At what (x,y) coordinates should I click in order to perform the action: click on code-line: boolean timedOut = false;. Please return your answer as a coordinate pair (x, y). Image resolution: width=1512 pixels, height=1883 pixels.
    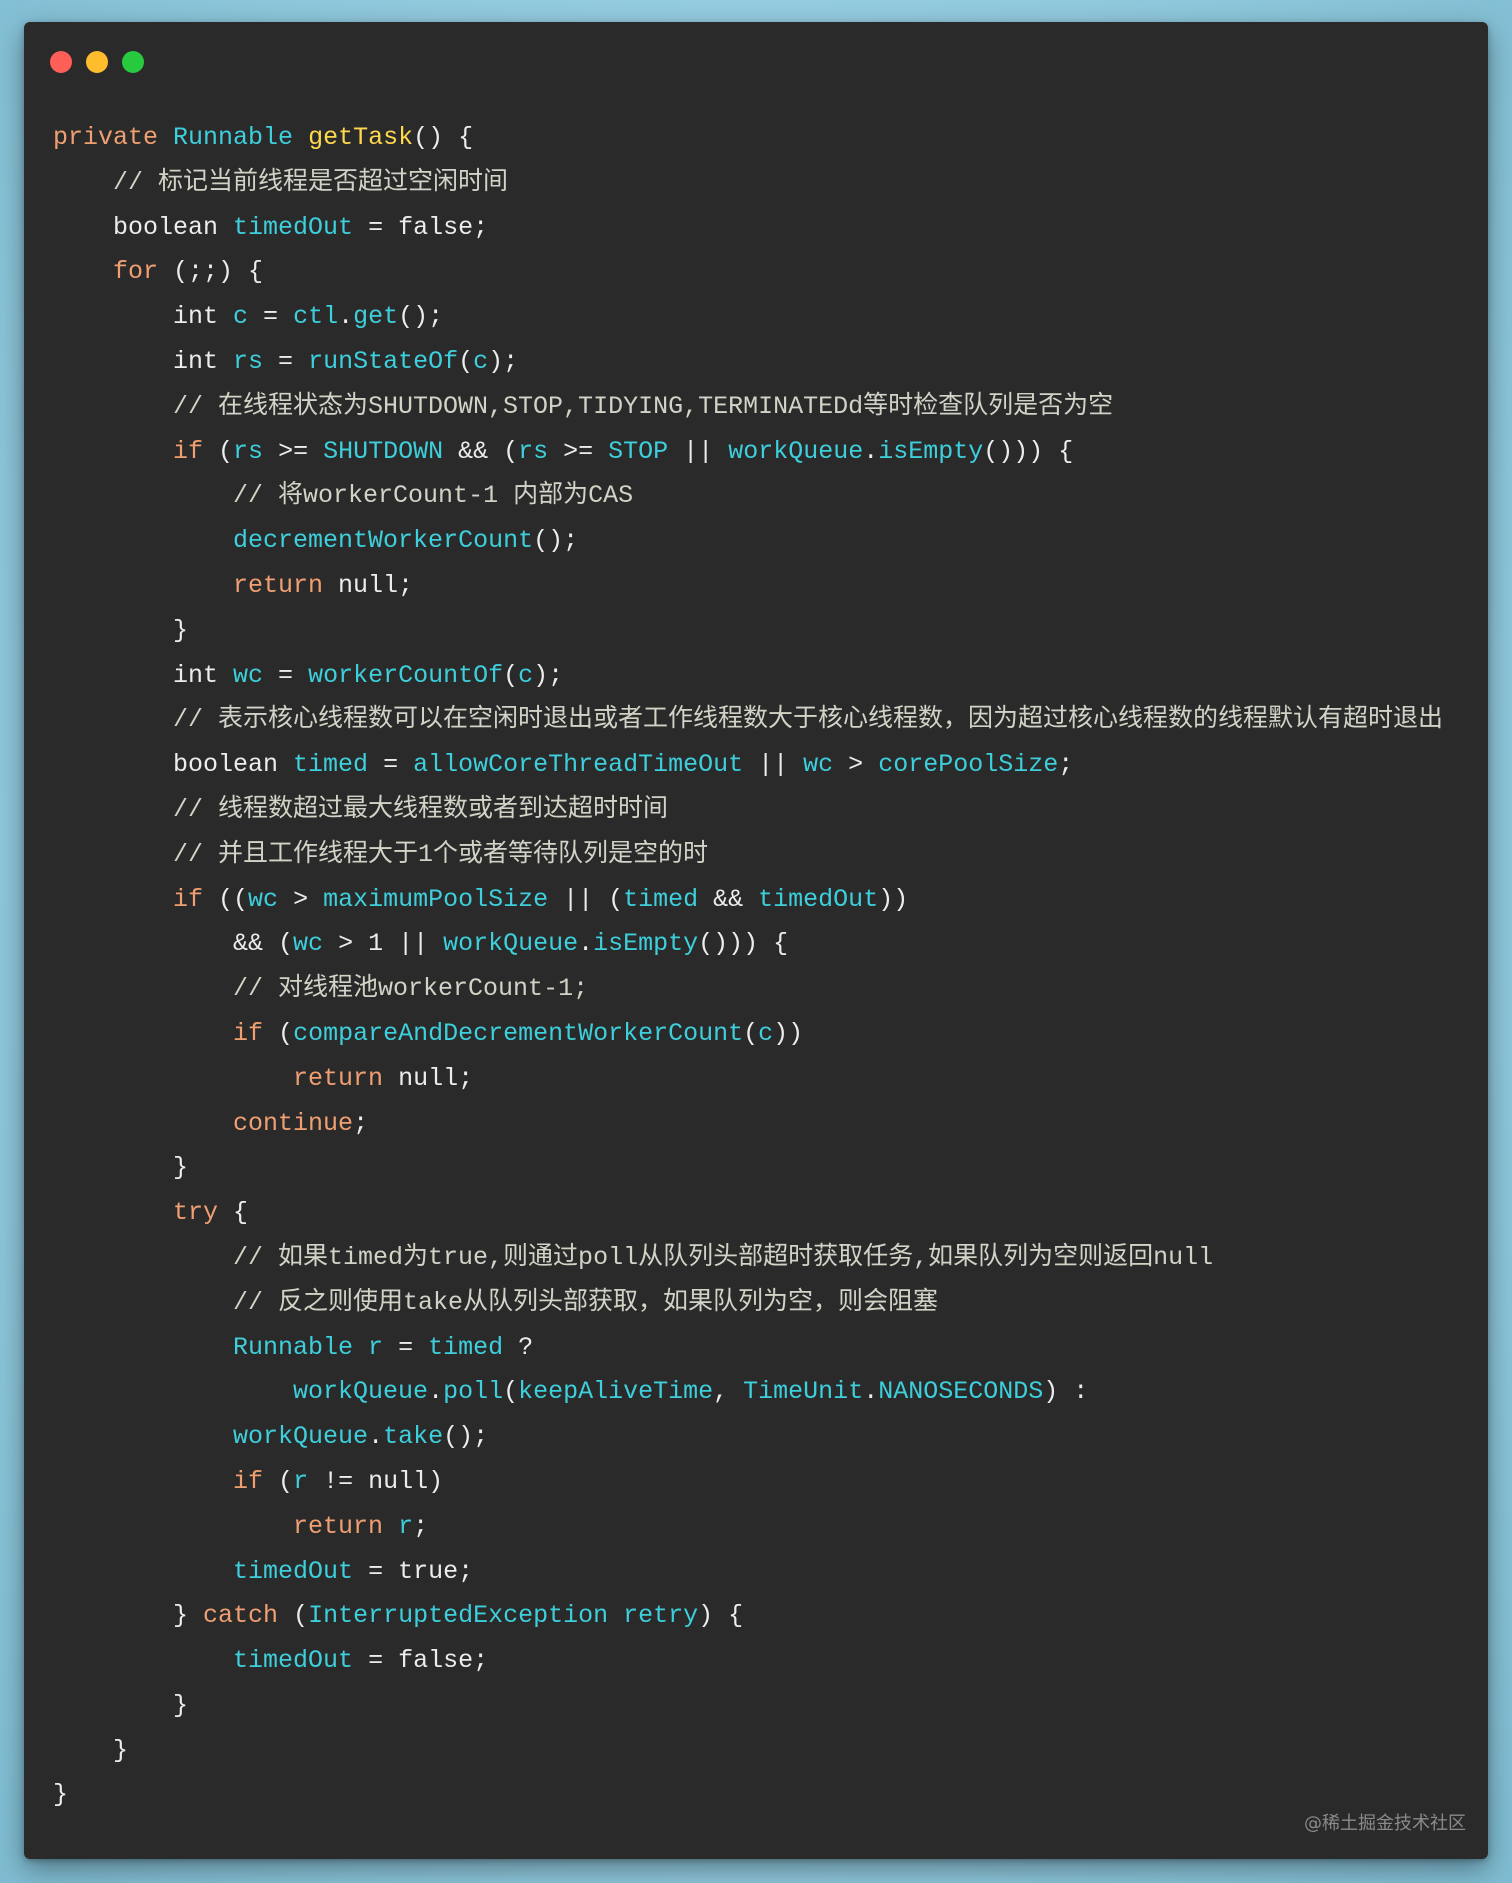
    Looking at the image, I should click on (770, 228).